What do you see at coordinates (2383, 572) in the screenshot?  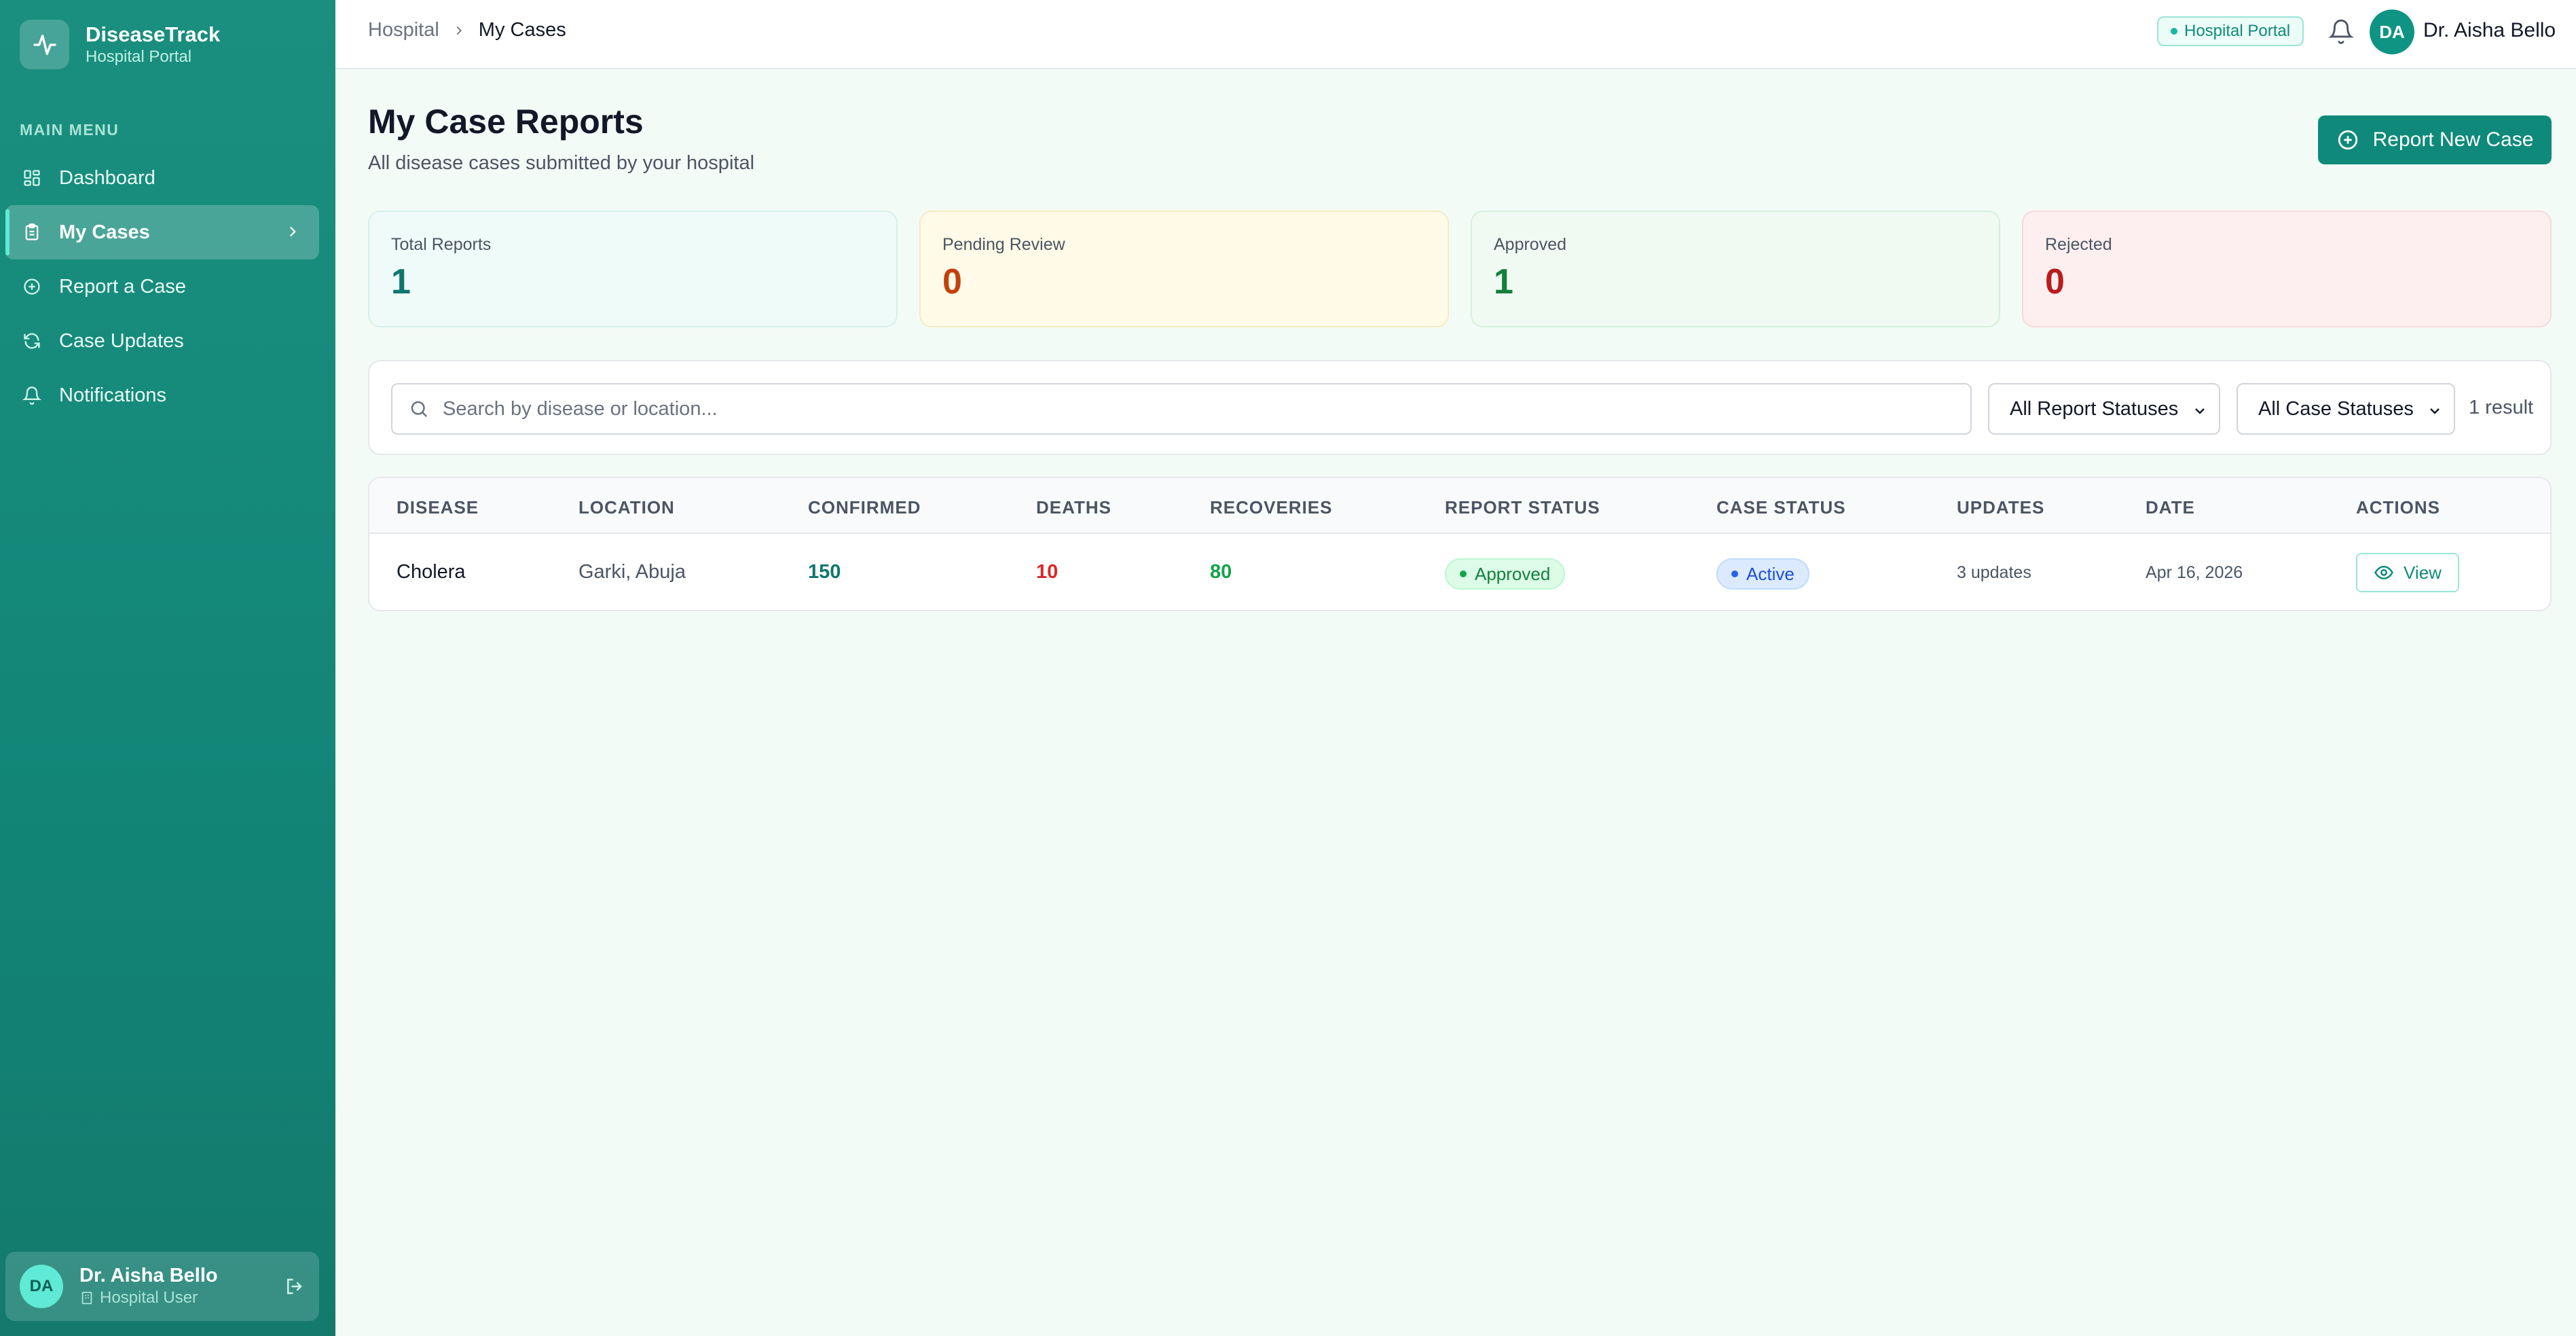 I see `eye-icon` at bounding box center [2383, 572].